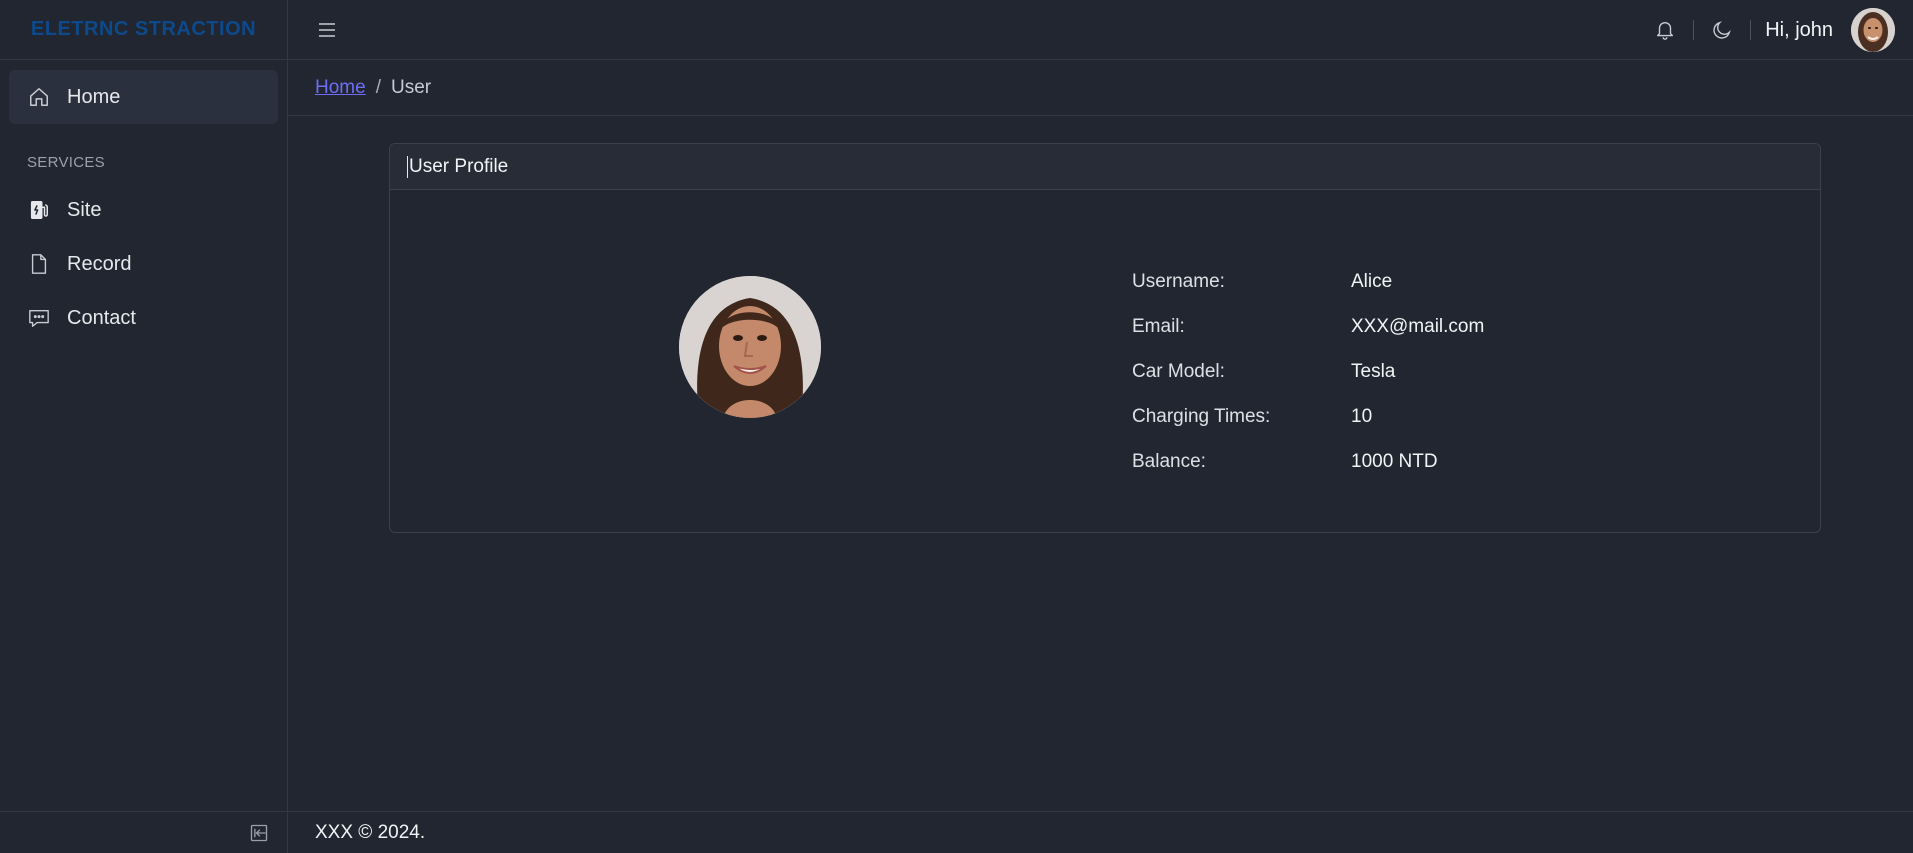 The height and width of the screenshot is (853, 1913). I want to click on brand-logo: ELETRNC STRACTION, so click(143, 30).